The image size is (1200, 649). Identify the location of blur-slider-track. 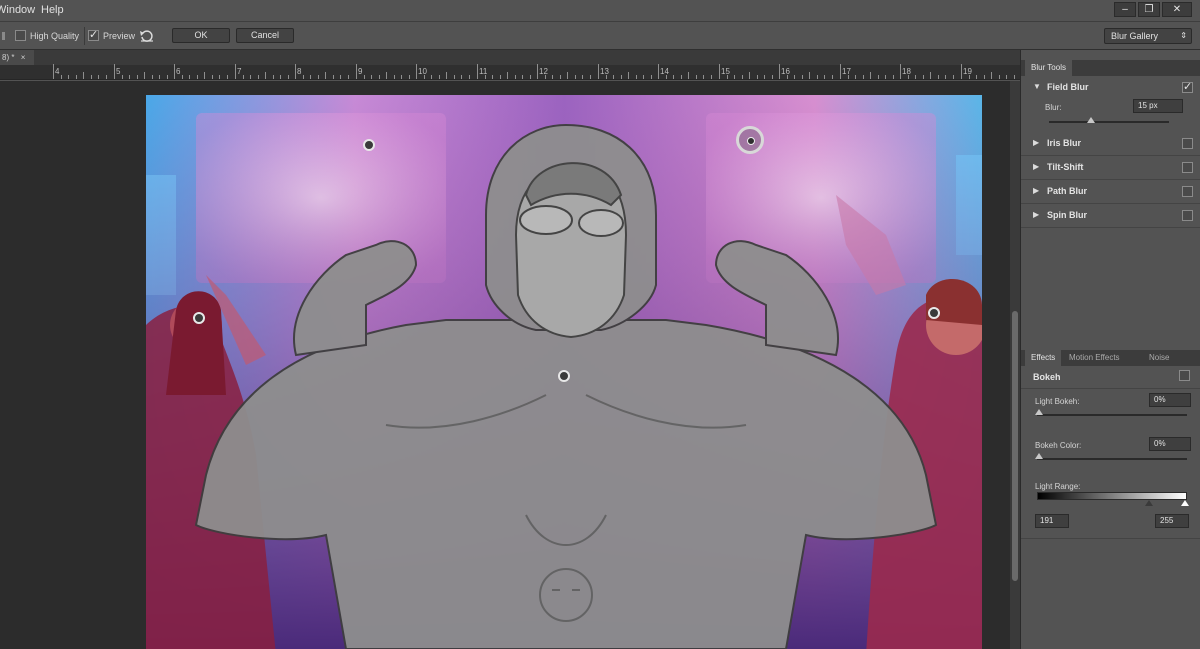
(1109, 122).